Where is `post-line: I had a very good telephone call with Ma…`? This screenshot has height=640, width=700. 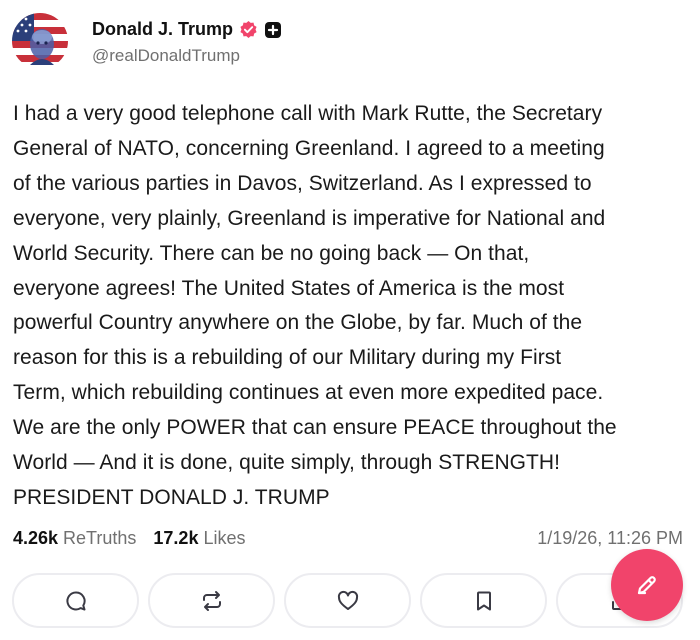
post-line: I had a very good telephone call with Ma… is located at coordinates (308, 113).